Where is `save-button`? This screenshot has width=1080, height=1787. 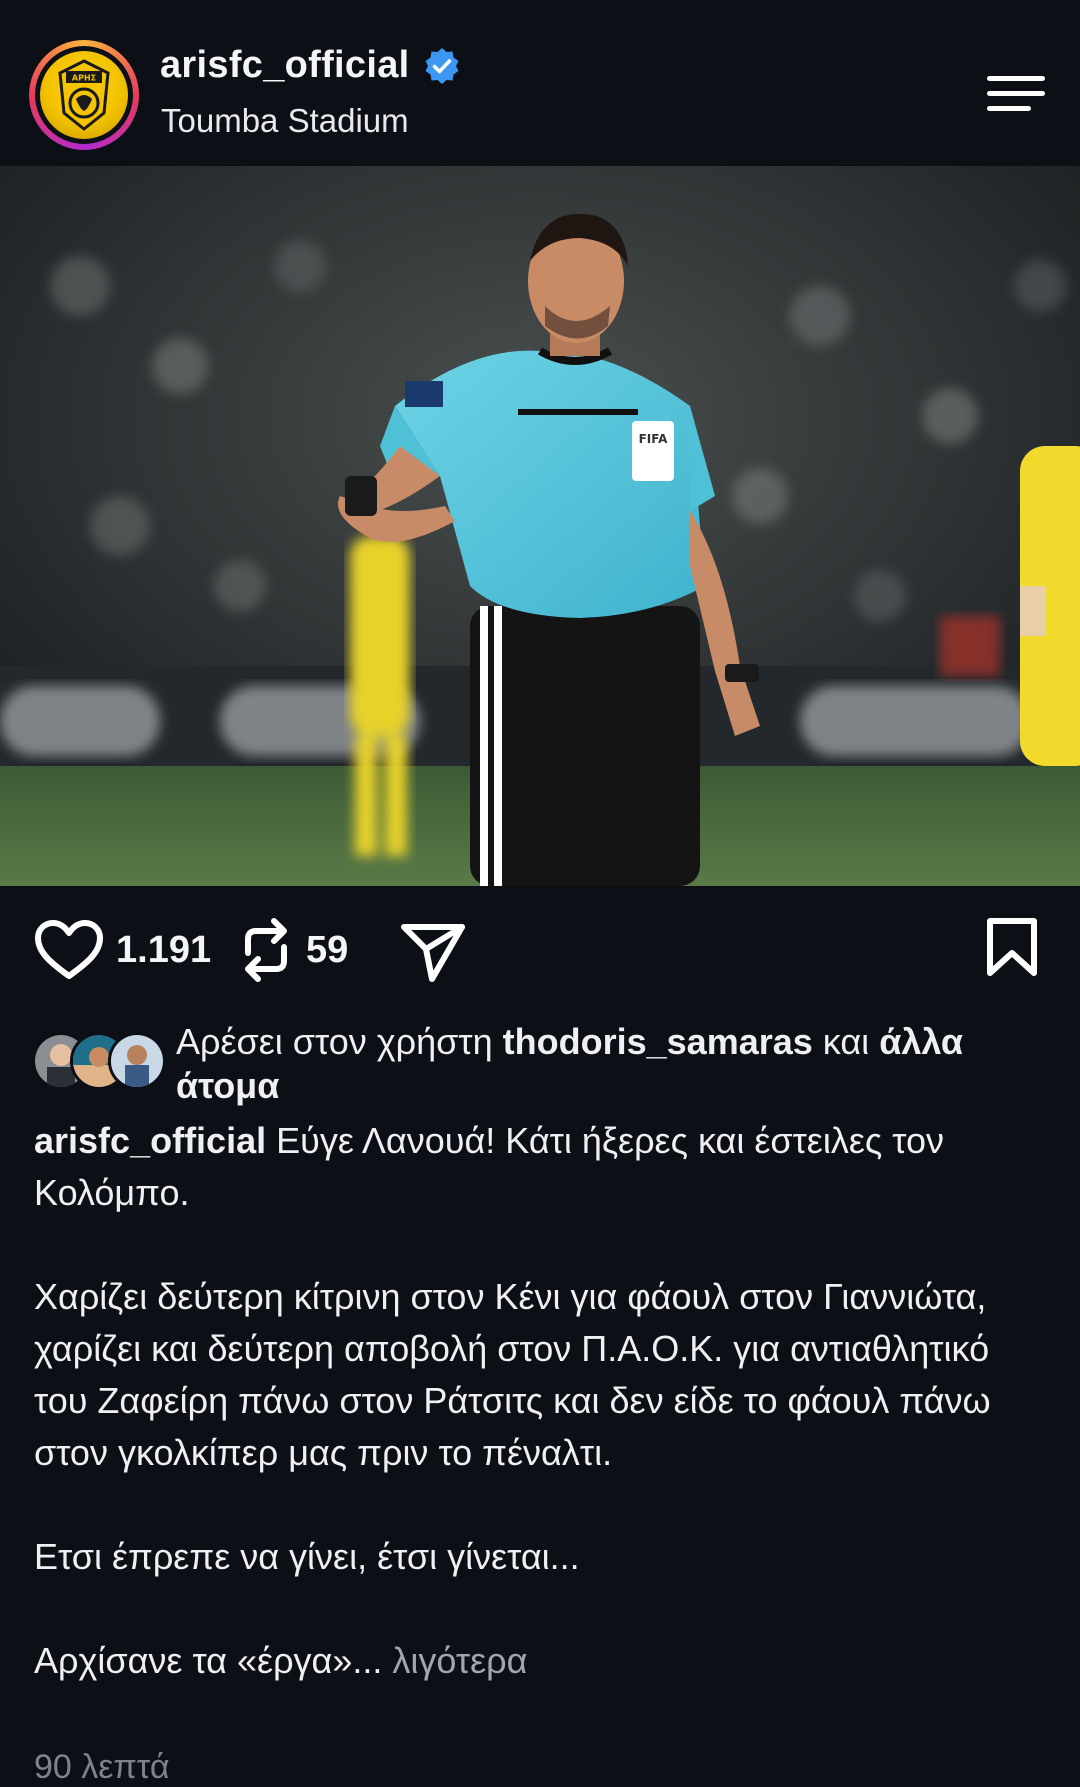
save-button is located at coordinates (1012, 947).